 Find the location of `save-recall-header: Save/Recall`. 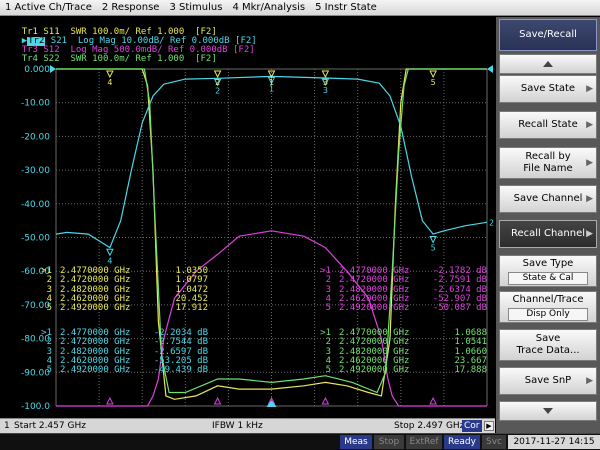

save-recall-header: Save/Recall is located at coordinates (548, 35).